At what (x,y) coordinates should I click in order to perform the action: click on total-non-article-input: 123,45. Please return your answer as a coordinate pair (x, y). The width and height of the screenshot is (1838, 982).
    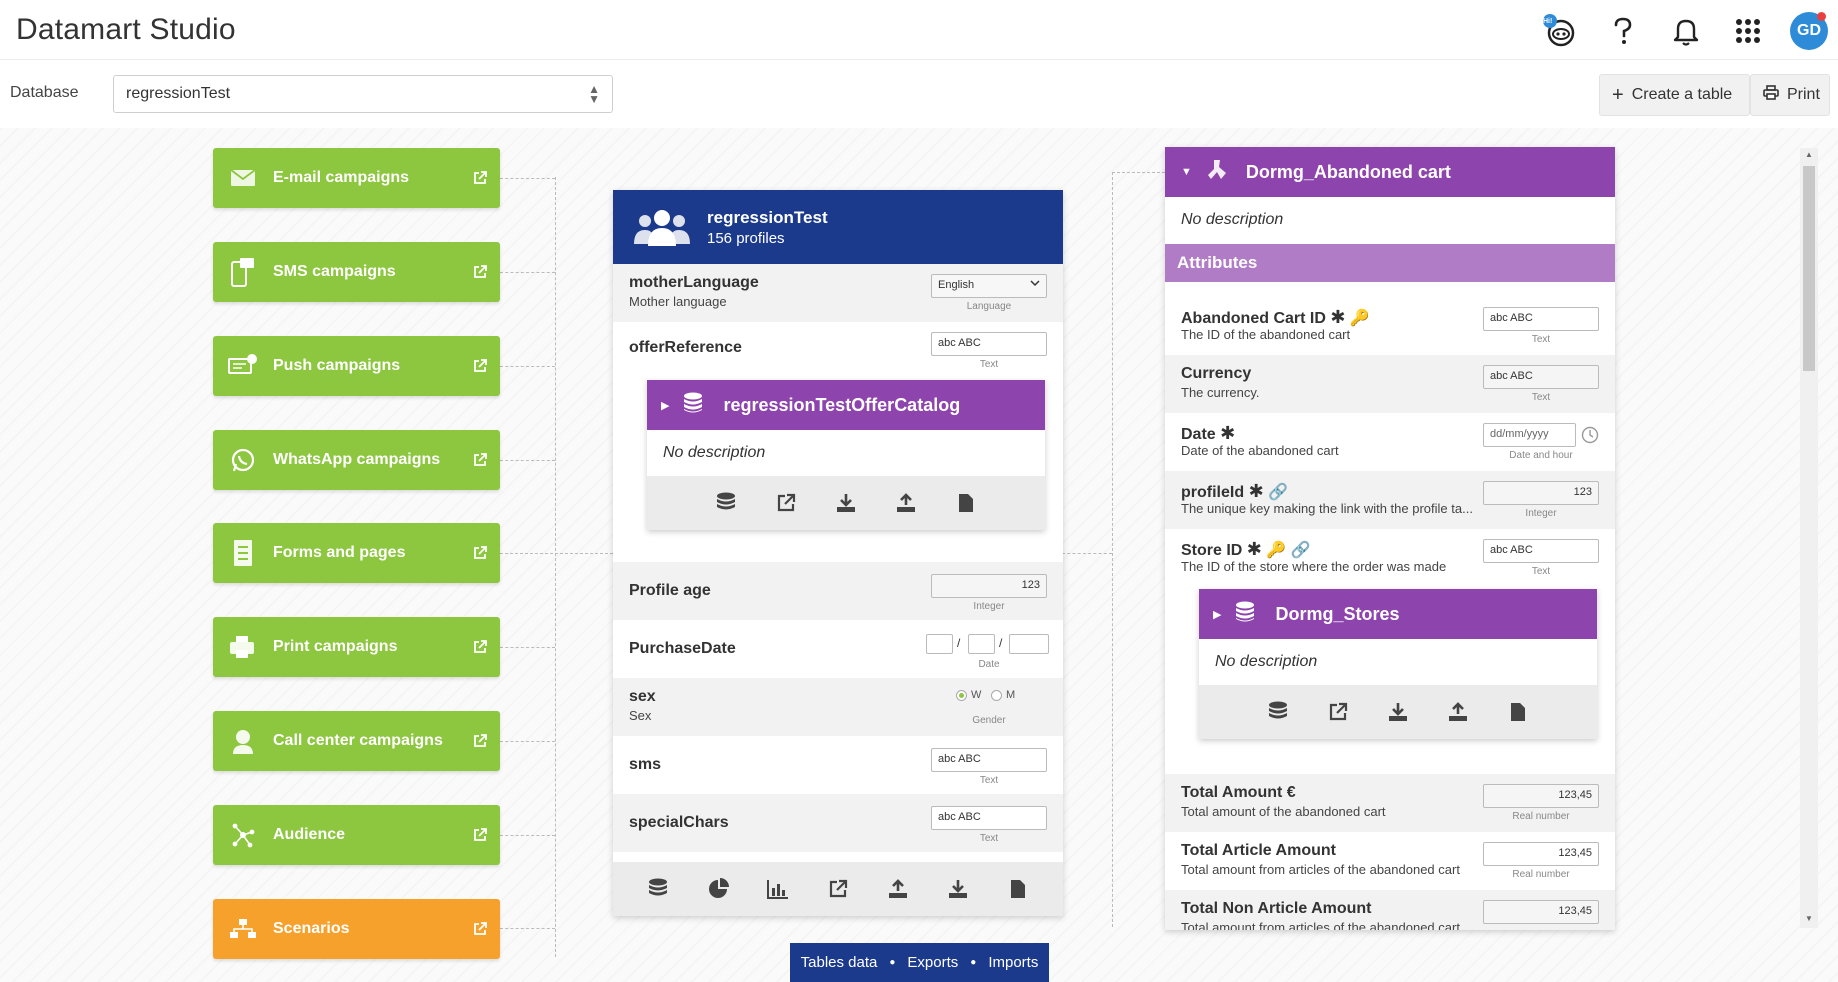
    Looking at the image, I should click on (1541, 912).